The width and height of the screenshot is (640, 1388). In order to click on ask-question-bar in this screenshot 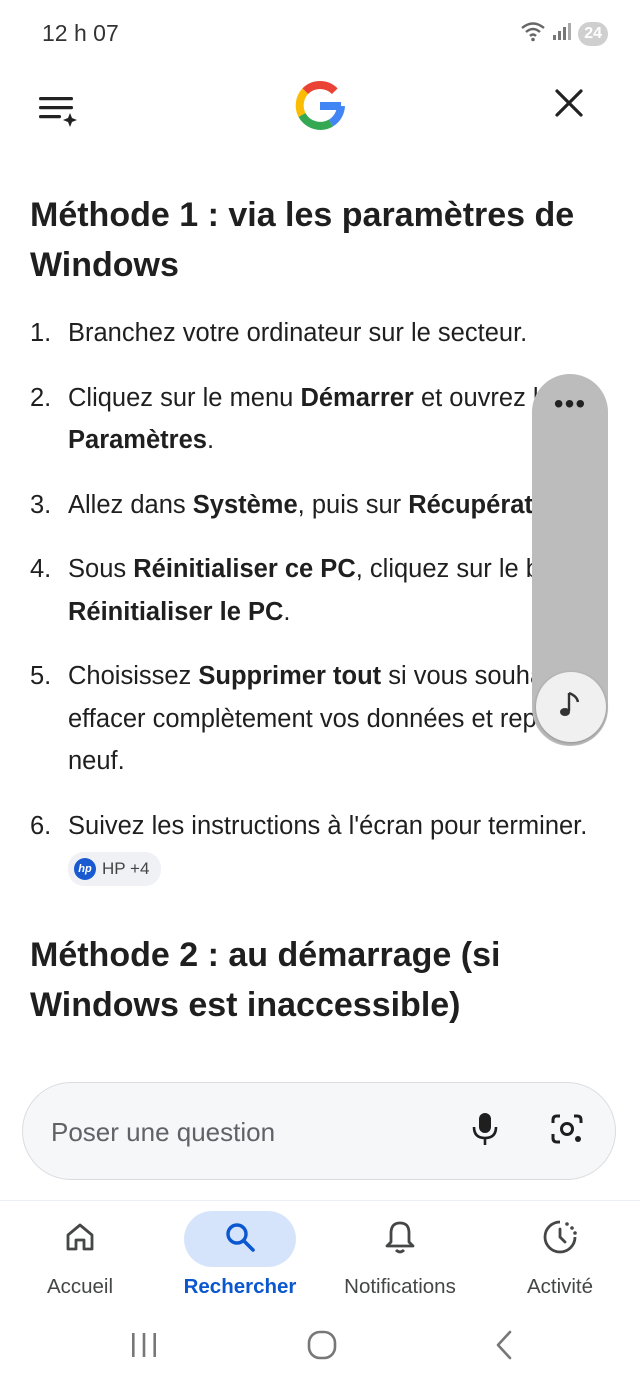, I will do `click(319, 1131)`.